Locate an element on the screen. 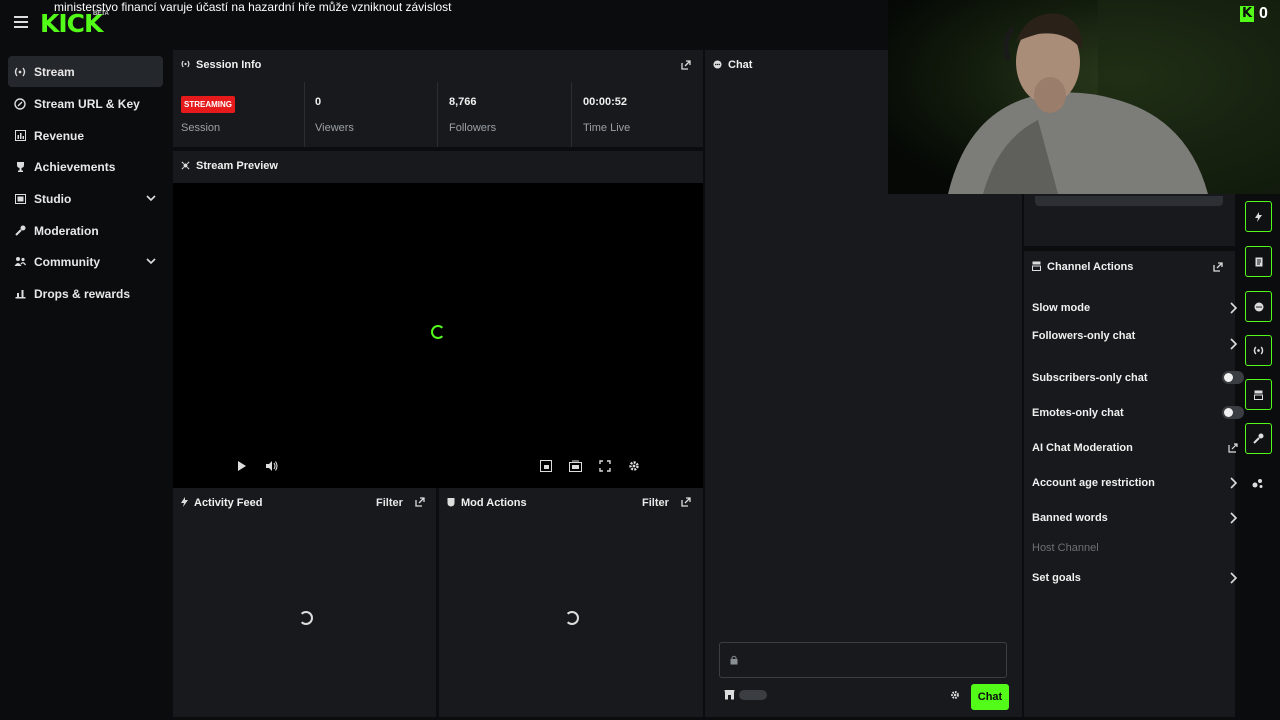 This screenshot has height=720, width=1280. set-goals-item: Set goals is located at coordinates (1135, 578).